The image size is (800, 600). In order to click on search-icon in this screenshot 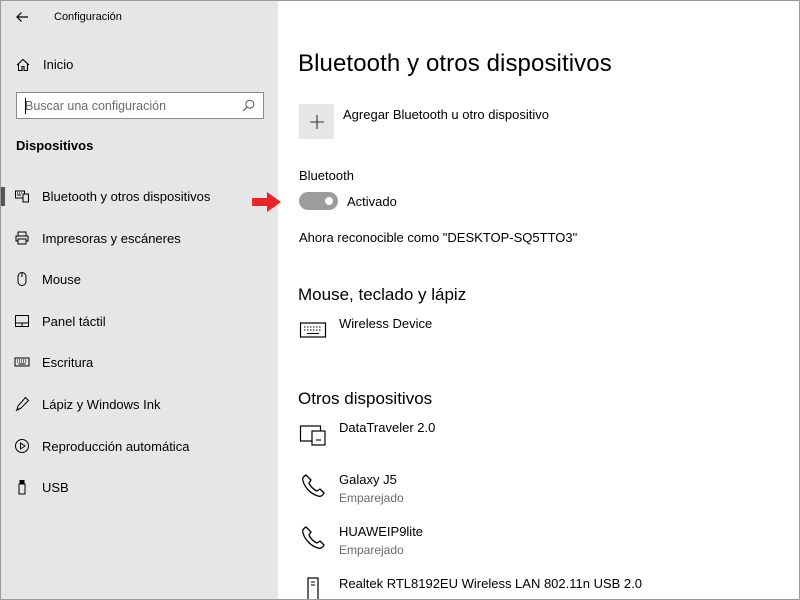, I will do `click(248, 105)`.